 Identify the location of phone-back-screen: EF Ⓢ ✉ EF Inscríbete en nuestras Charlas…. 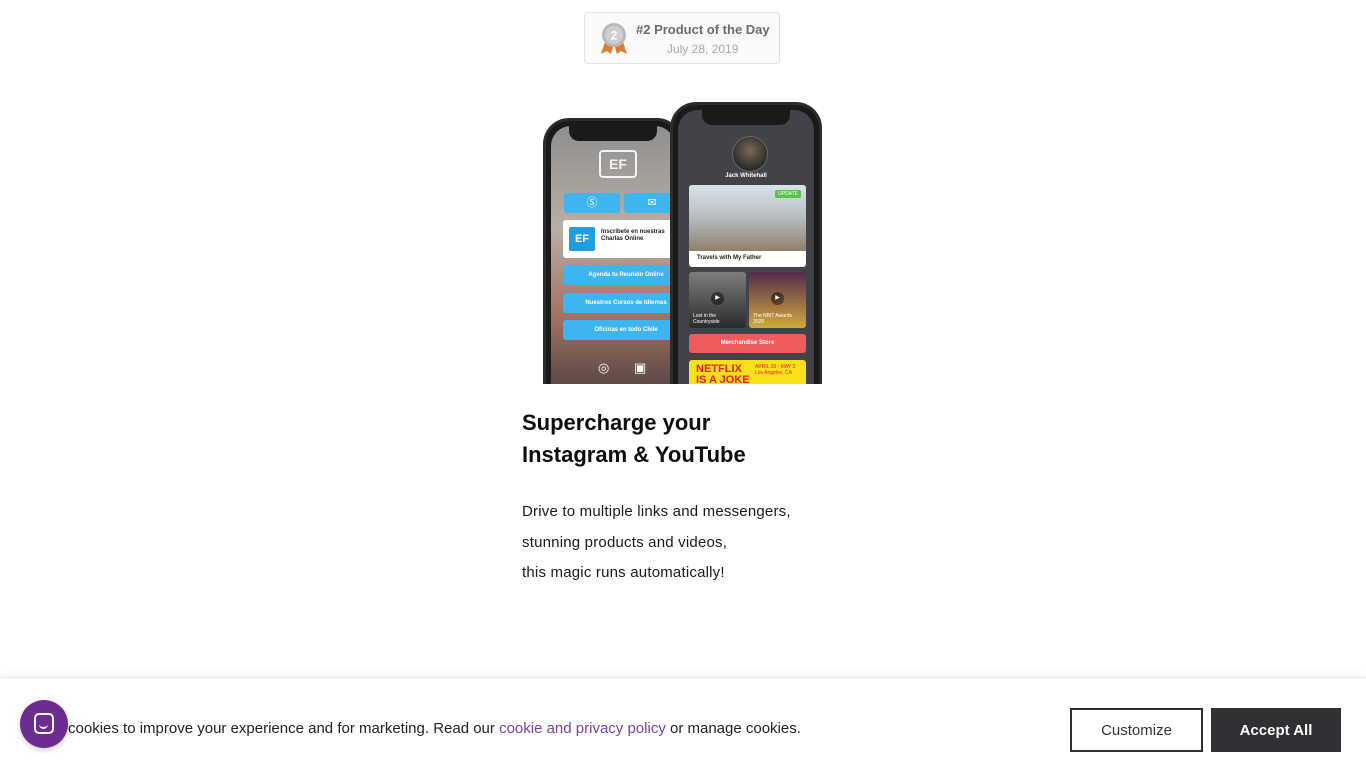
(613, 255).